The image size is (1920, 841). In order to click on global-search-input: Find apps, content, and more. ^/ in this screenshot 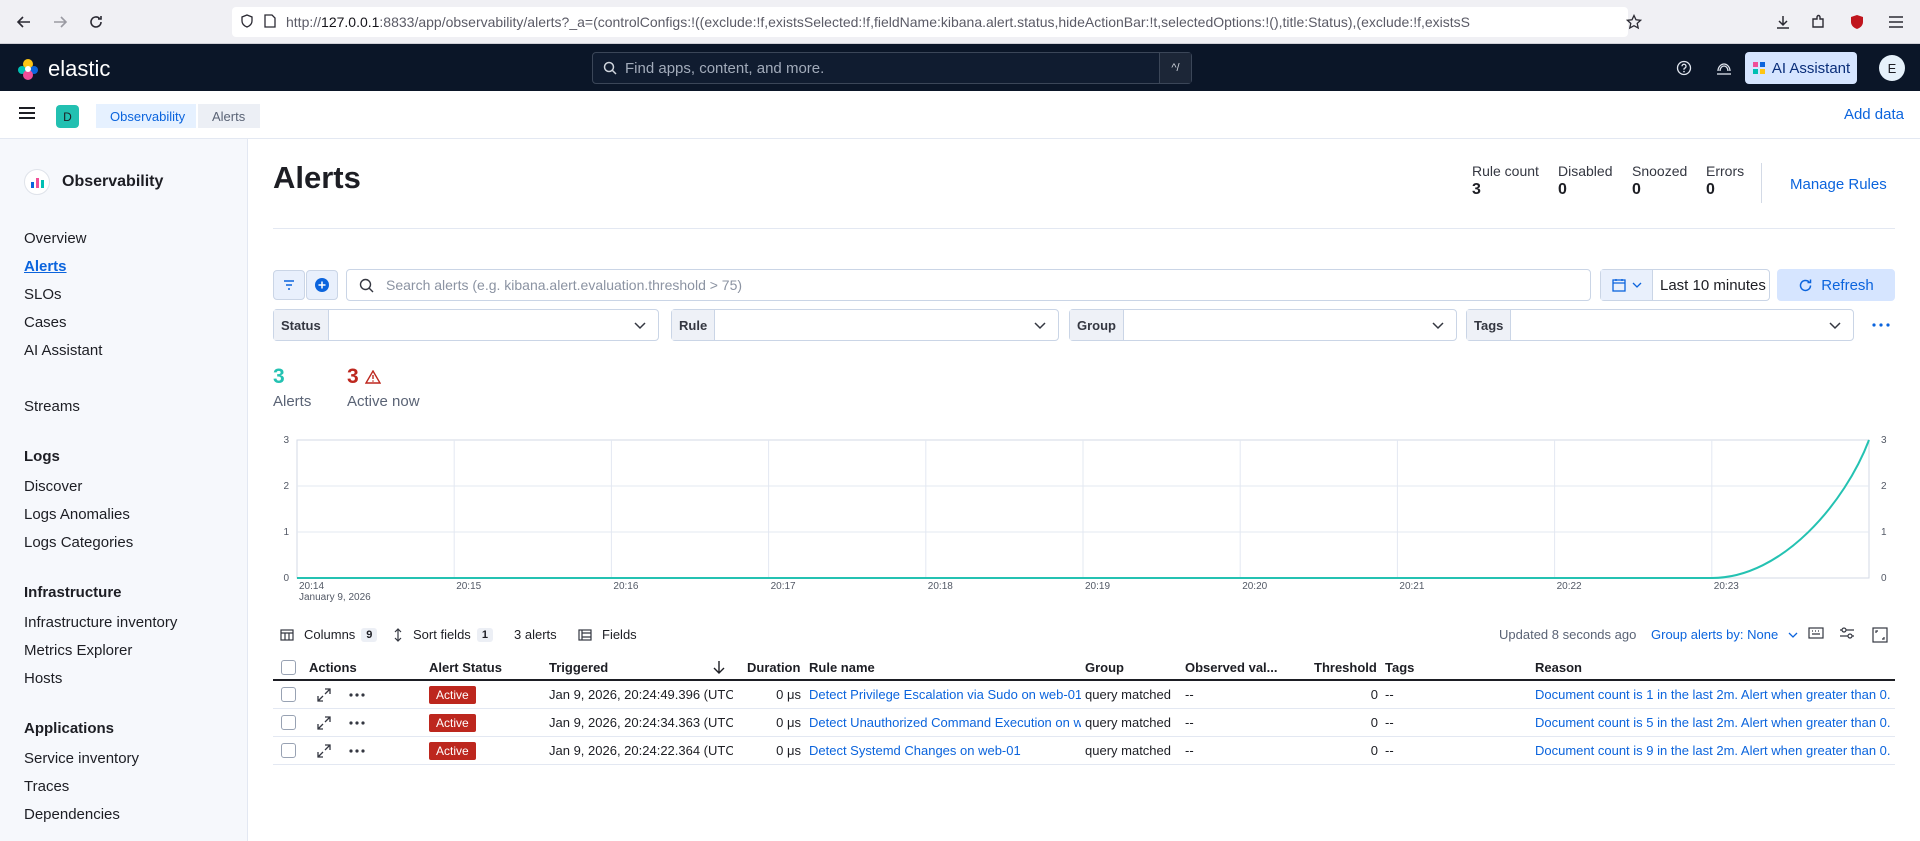, I will do `click(892, 68)`.